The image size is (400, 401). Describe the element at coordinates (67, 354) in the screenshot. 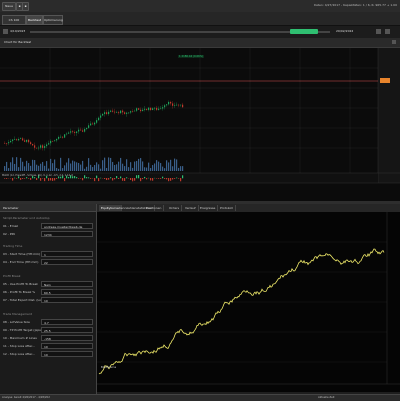

I see `stop-loss-field-2: 10` at that location.